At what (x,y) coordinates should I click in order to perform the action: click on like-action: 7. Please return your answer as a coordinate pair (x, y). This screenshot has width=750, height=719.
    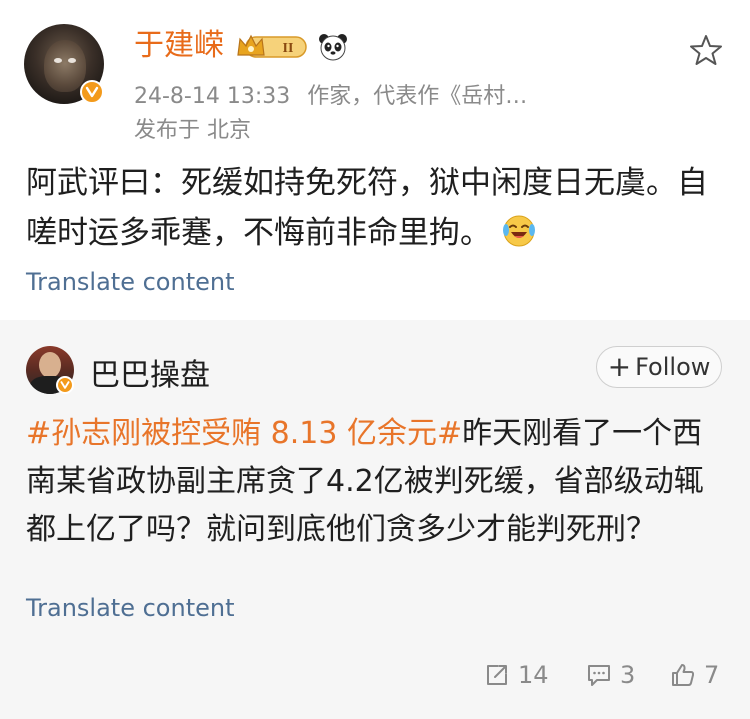
    Looking at the image, I should click on (694, 675).